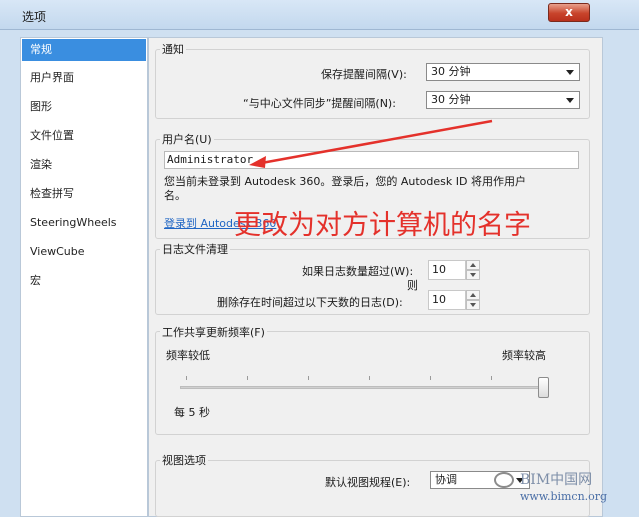 The image size is (639, 517). I want to click on sidebar-item-user-interface: 用户界面, so click(84, 78).